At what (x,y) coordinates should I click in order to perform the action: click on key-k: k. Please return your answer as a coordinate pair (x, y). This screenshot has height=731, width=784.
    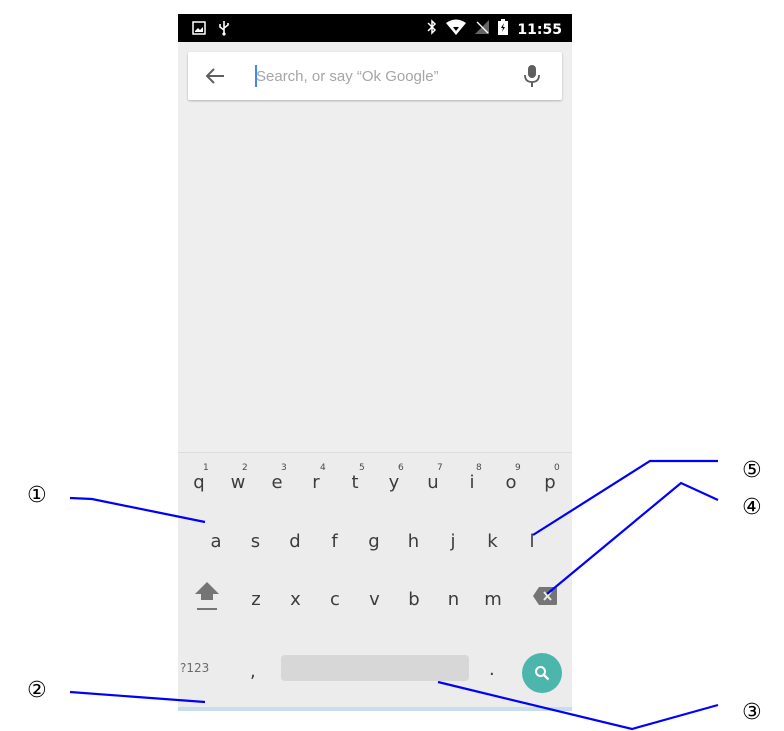
    Looking at the image, I should click on (493, 538).